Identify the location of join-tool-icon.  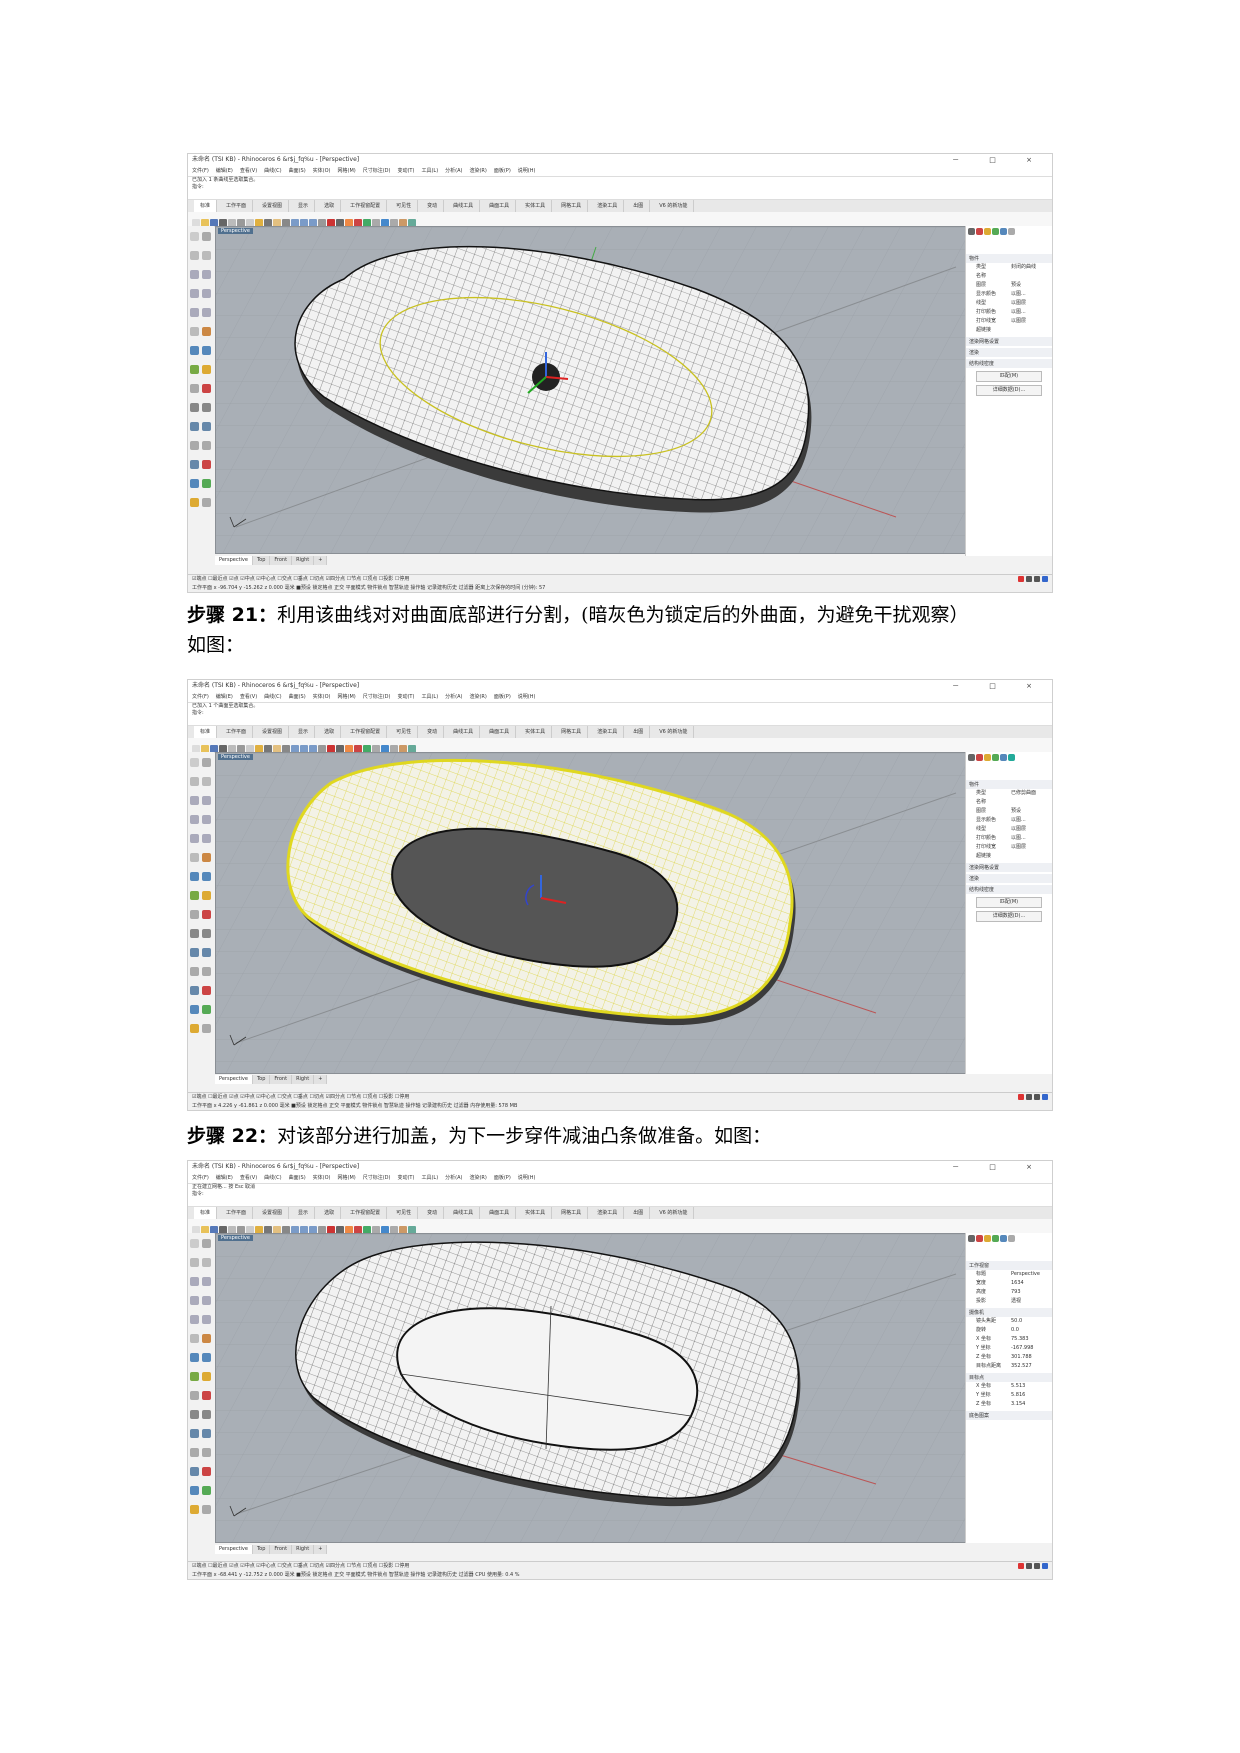
(206, 407).